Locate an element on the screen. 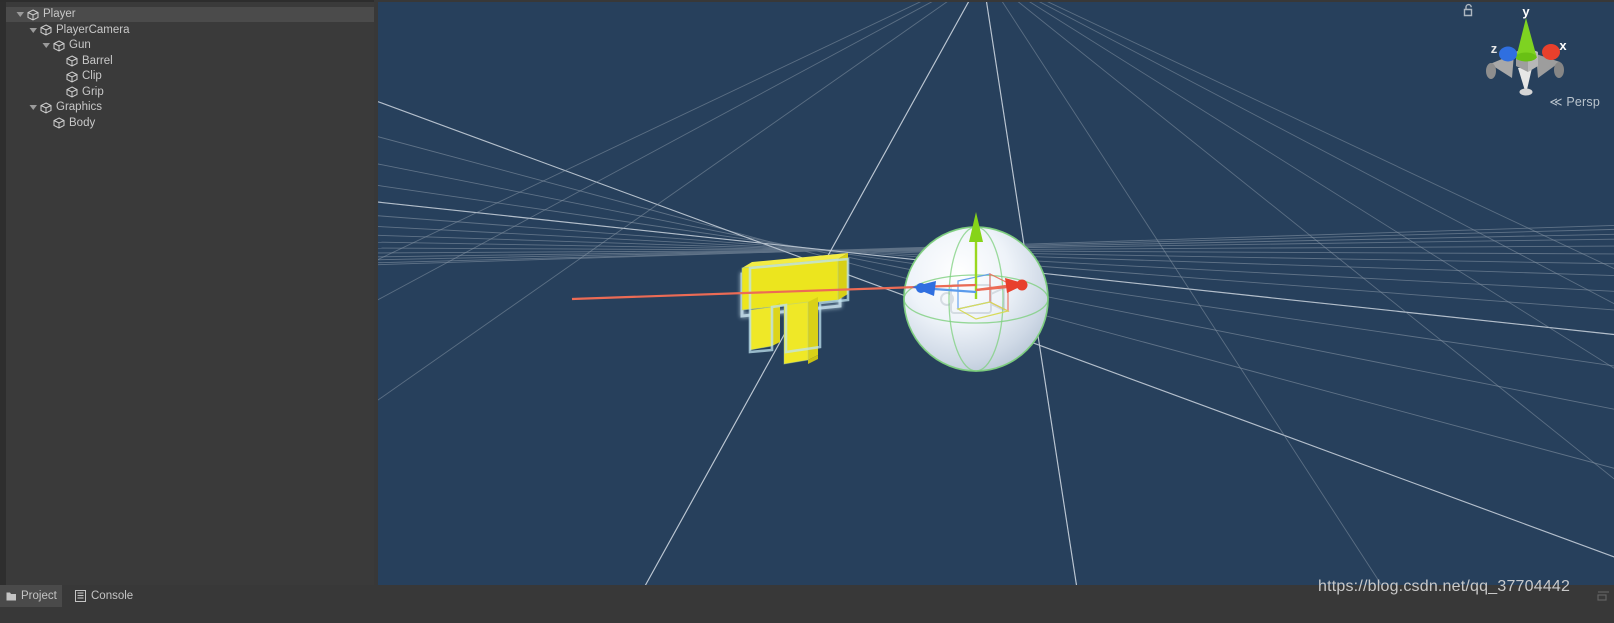 This screenshot has height=623, width=1614. padlock-unlocked-icon is located at coordinates (1468, 10).